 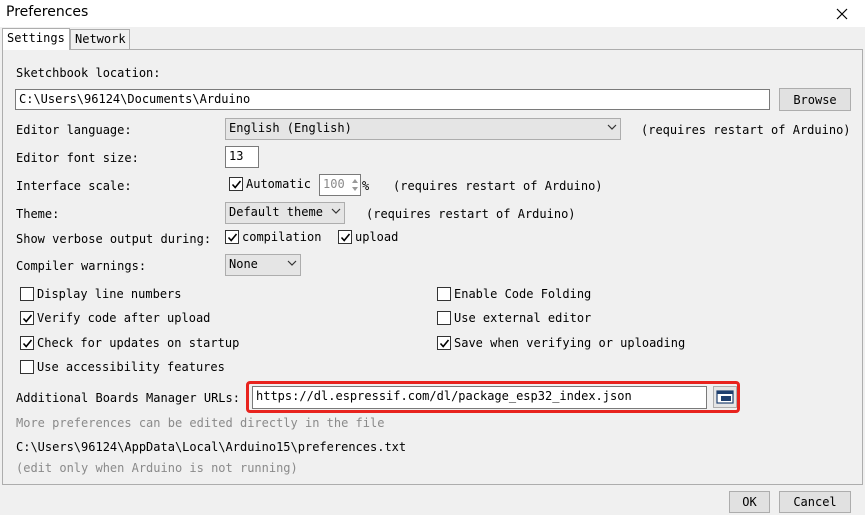 What do you see at coordinates (115, 318) in the screenshot?
I see `verify-code-checkbox: Verify code after upload` at bounding box center [115, 318].